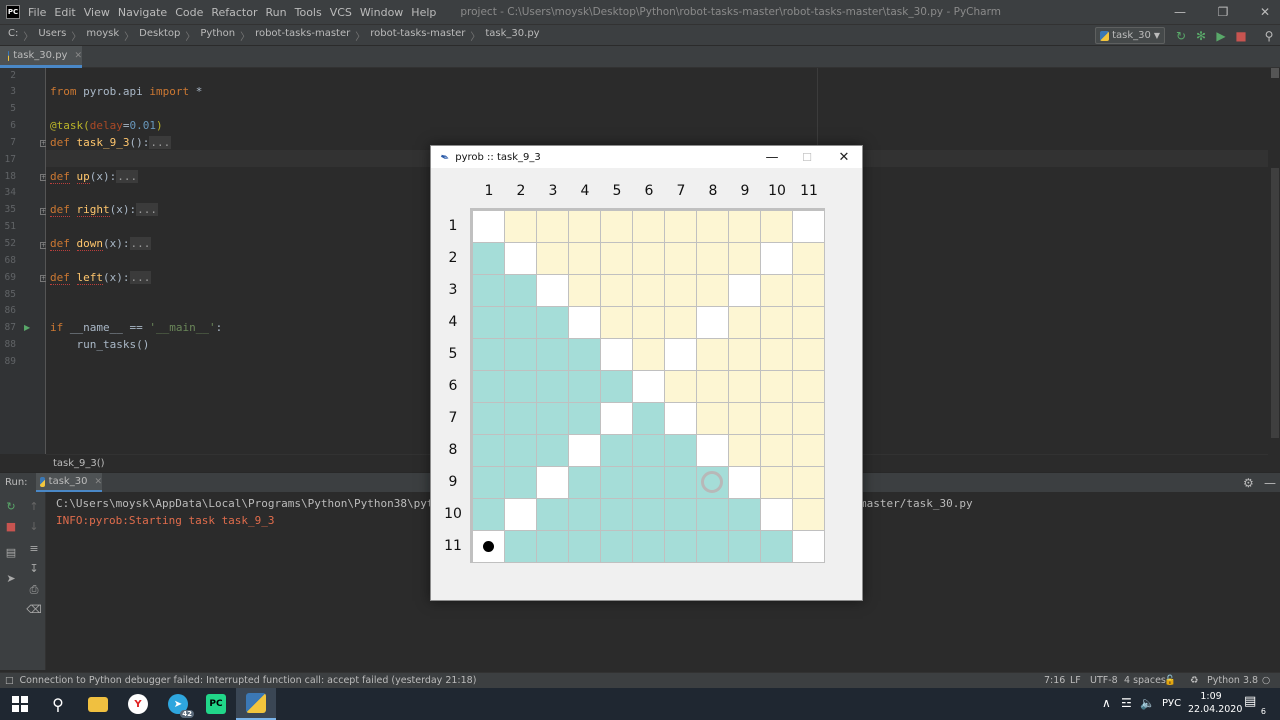 This screenshot has width=1280, height=720. I want to click on line-separator: LF, so click(1075, 680).